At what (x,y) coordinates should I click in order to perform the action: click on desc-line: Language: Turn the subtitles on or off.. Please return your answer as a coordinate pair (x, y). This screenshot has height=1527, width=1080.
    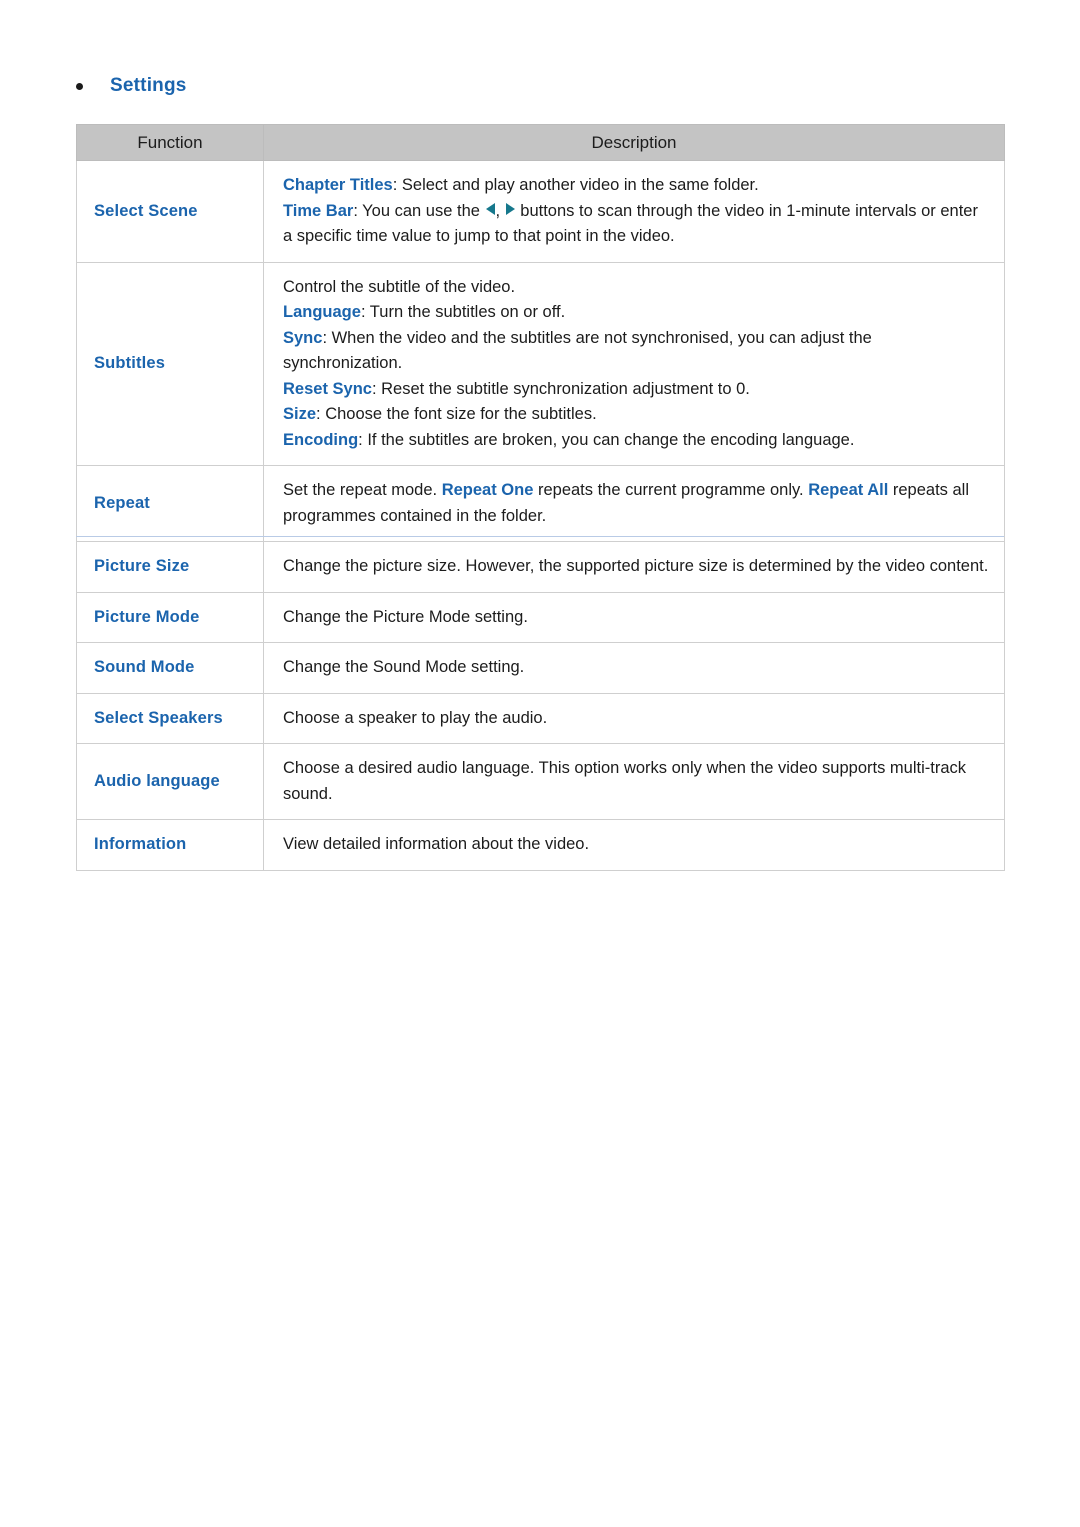
    Looking at the image, I should click on (636, 313).